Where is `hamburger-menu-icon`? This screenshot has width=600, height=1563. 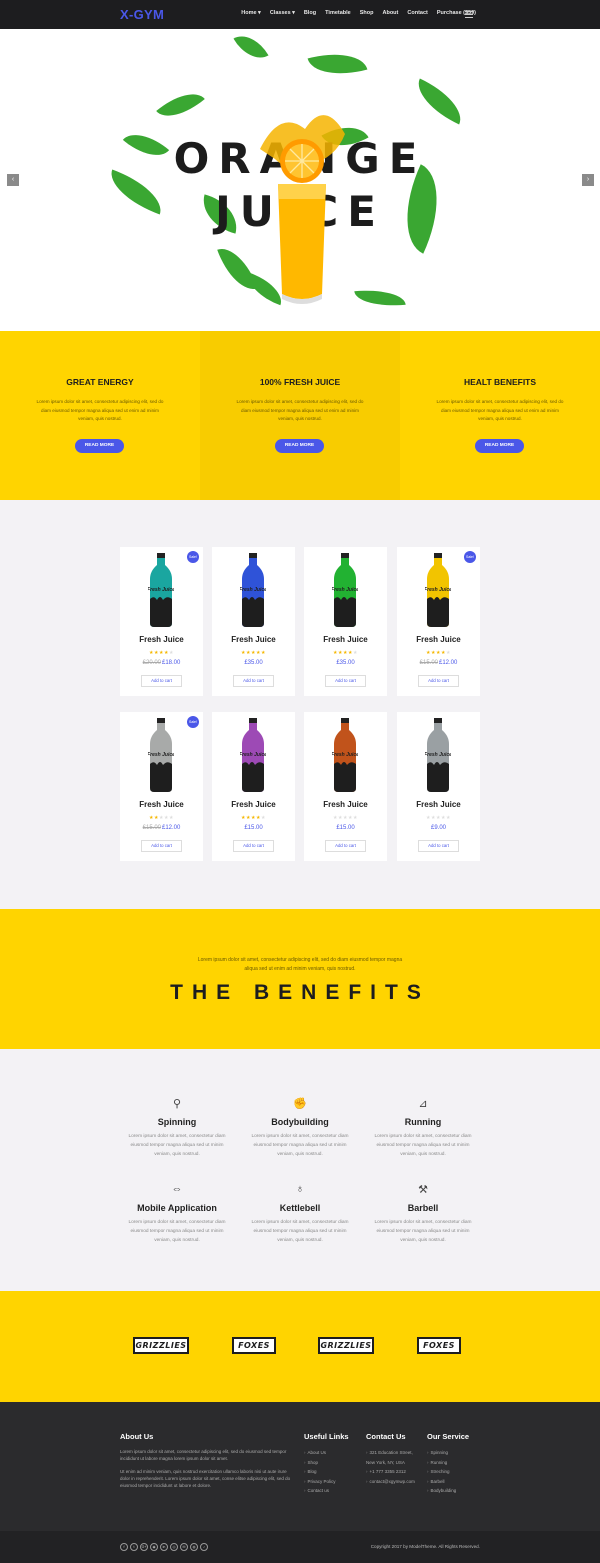
hamburger-menu-icon is located at coordinates (469, 15).